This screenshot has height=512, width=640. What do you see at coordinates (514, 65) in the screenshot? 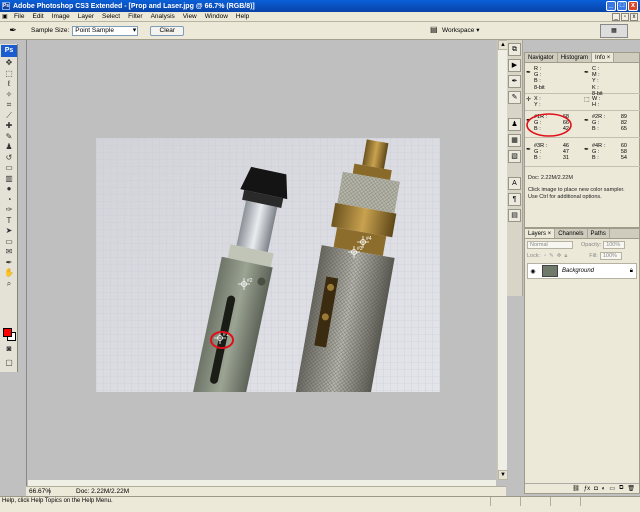
I see `actions-panel-icon: ▶` at bounding box center [514, 65].